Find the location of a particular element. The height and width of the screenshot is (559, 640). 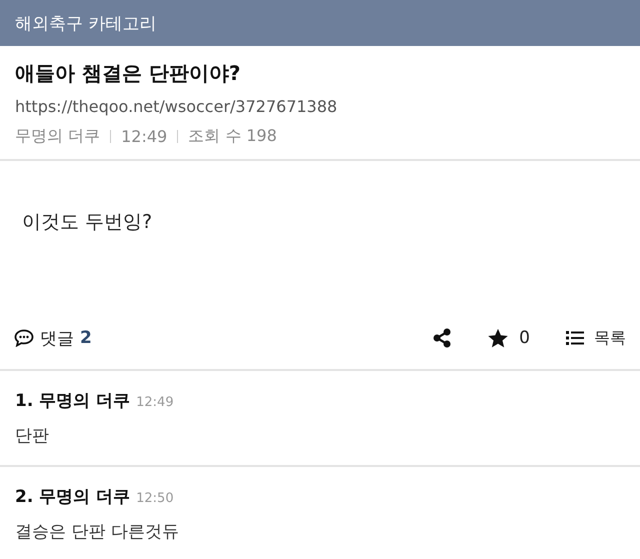

category-title: 해외축구 카테고리 is located at coordinates (85, 23).